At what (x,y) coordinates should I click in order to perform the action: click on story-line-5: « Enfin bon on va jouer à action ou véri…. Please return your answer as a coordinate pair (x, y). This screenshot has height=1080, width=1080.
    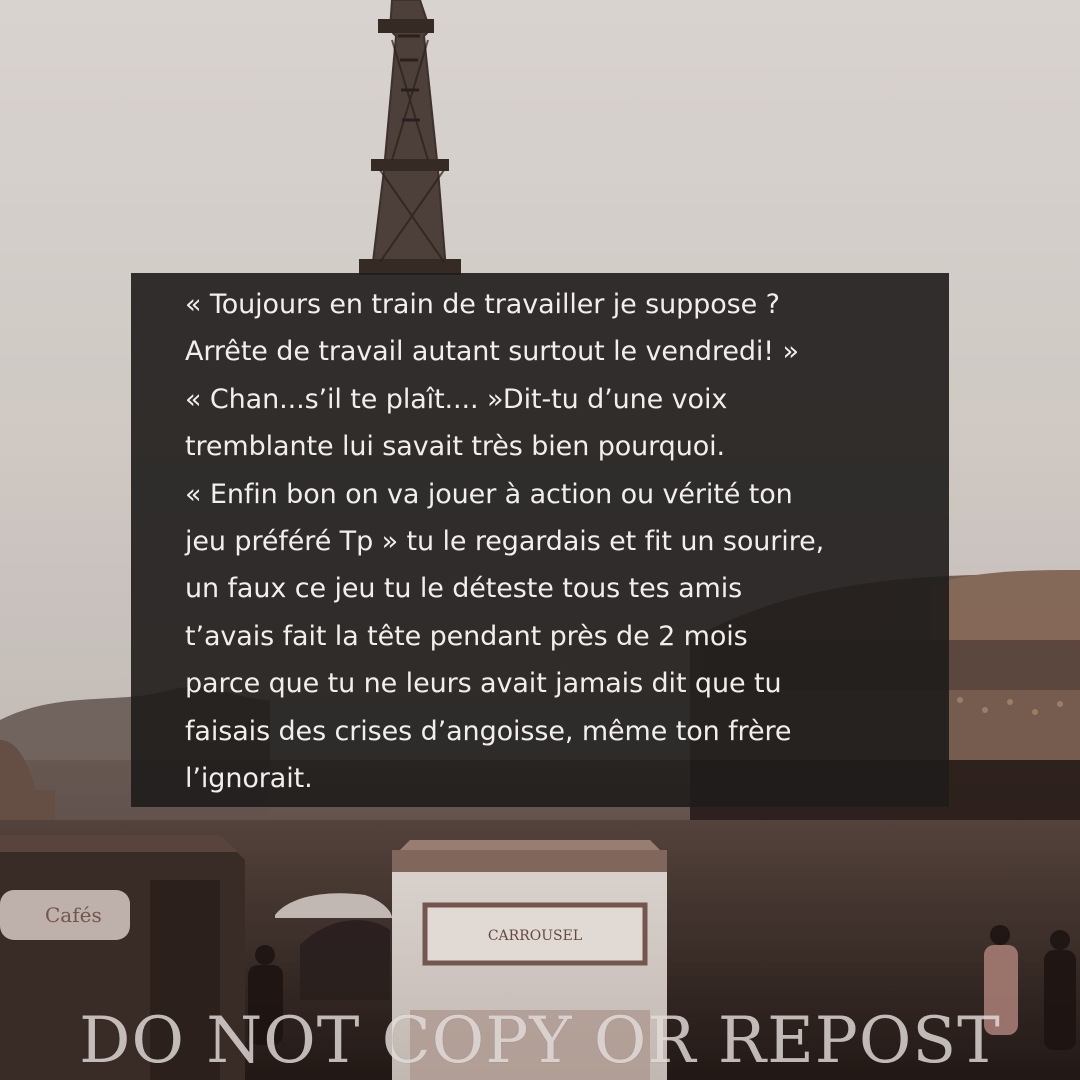
    Looking at the image, I should click on (489, 494).